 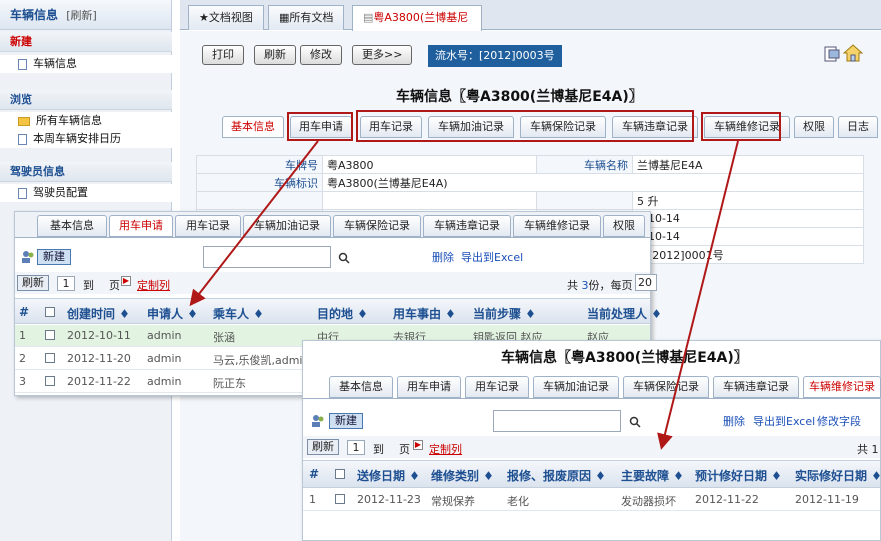 I want to click on col-current-handler: 当前处理人 ♦, so click(x=624, y=313).